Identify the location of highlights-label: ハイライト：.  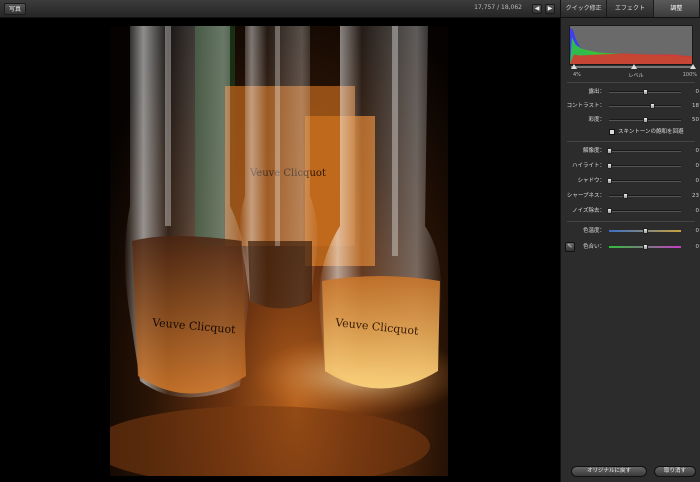
(588, 166).